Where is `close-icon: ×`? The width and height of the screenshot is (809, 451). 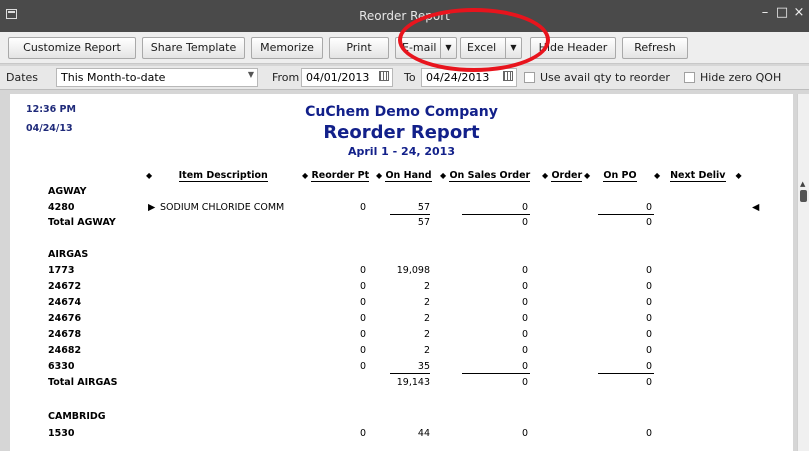 close-icon: × is located at coordinates (799, 13).